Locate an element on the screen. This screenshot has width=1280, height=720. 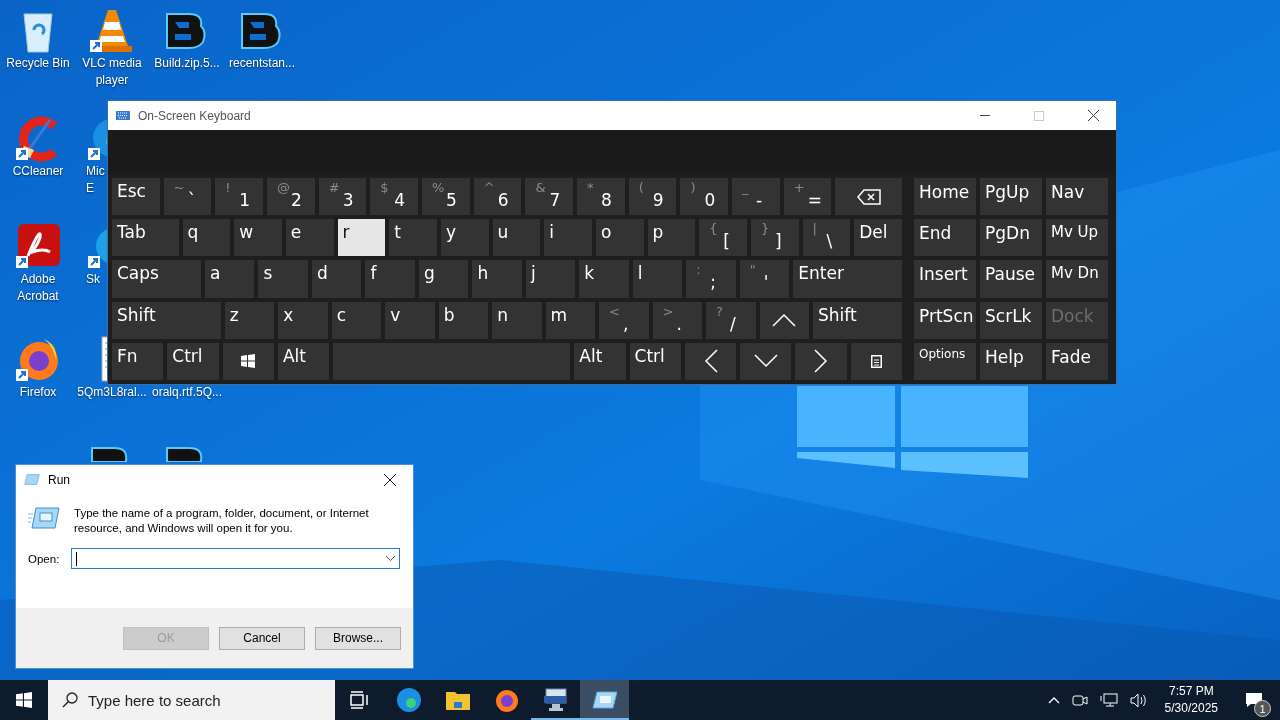
keyboard-monitor-icon is located at coordinates (555, 700).